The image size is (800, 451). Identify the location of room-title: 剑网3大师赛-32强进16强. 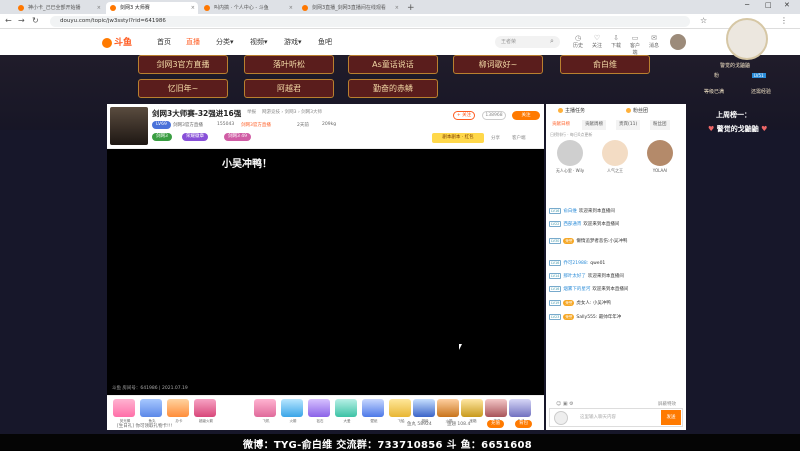
(197, 113).